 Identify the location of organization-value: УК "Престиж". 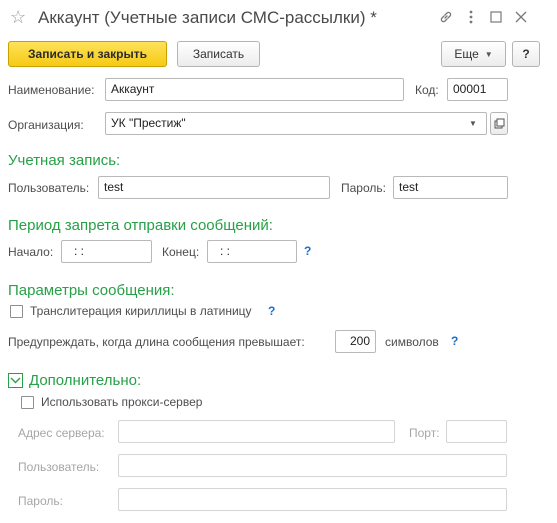
(148, 123).